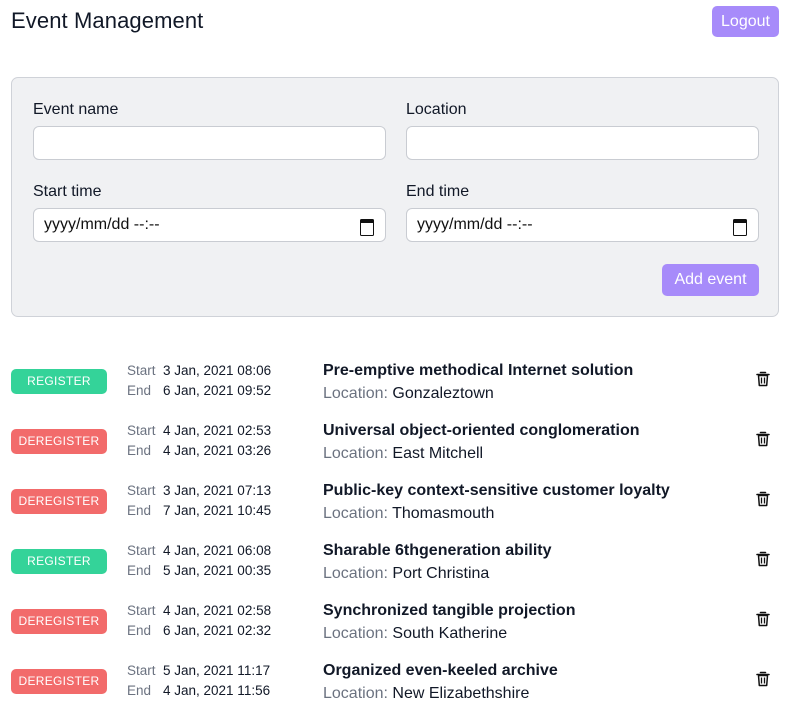 This screenshot has width=790, height=710. What do you see at coordinates (217, 550) in the screenshot?
I see `start-time-value: 4 Jan, 2021 06:08` at bounding box center [217, 550].